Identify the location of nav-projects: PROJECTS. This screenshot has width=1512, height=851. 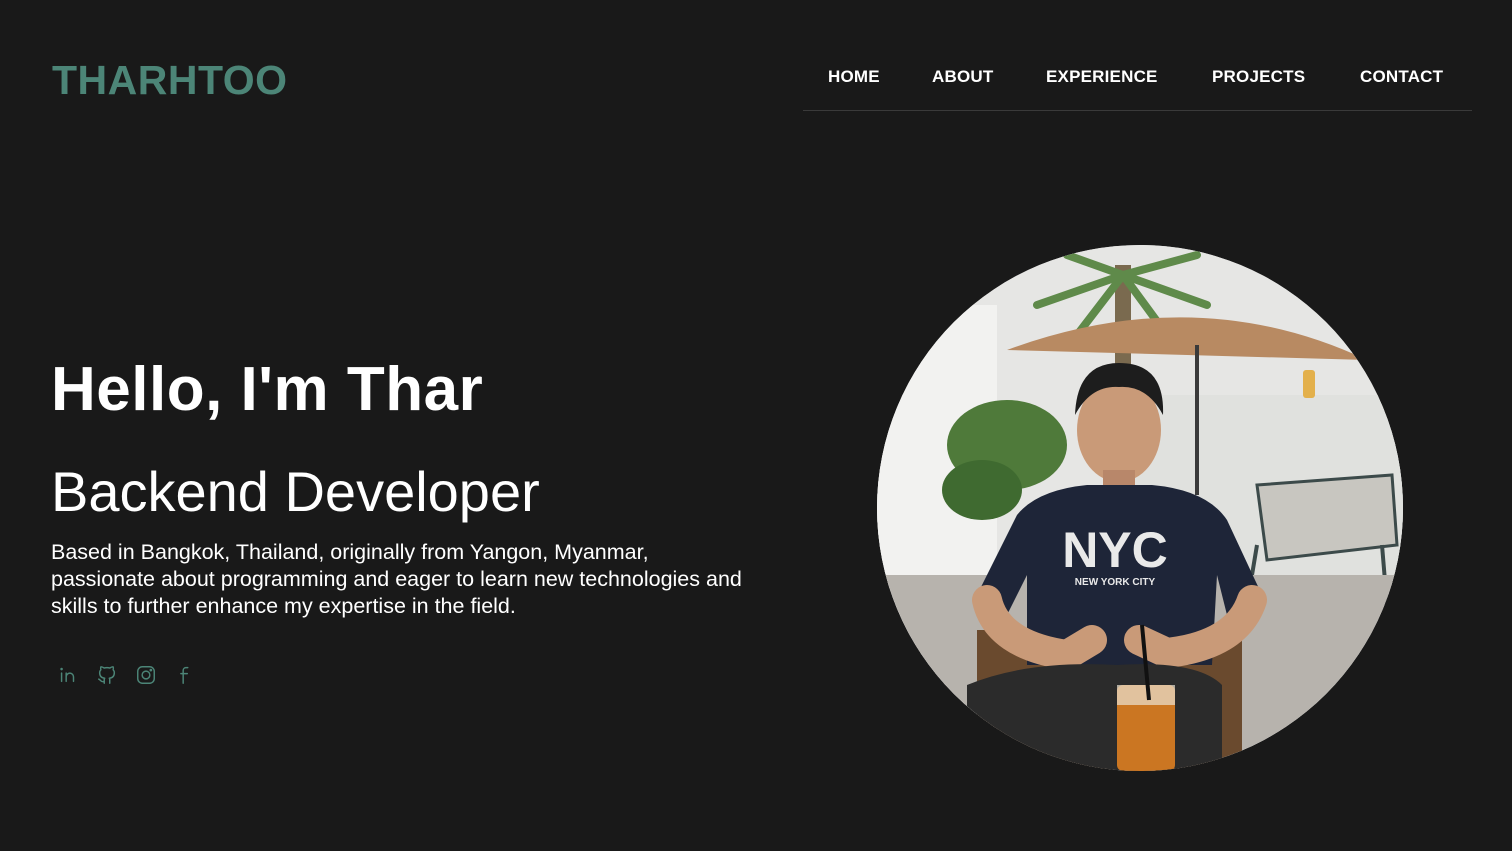
(1258, 77).